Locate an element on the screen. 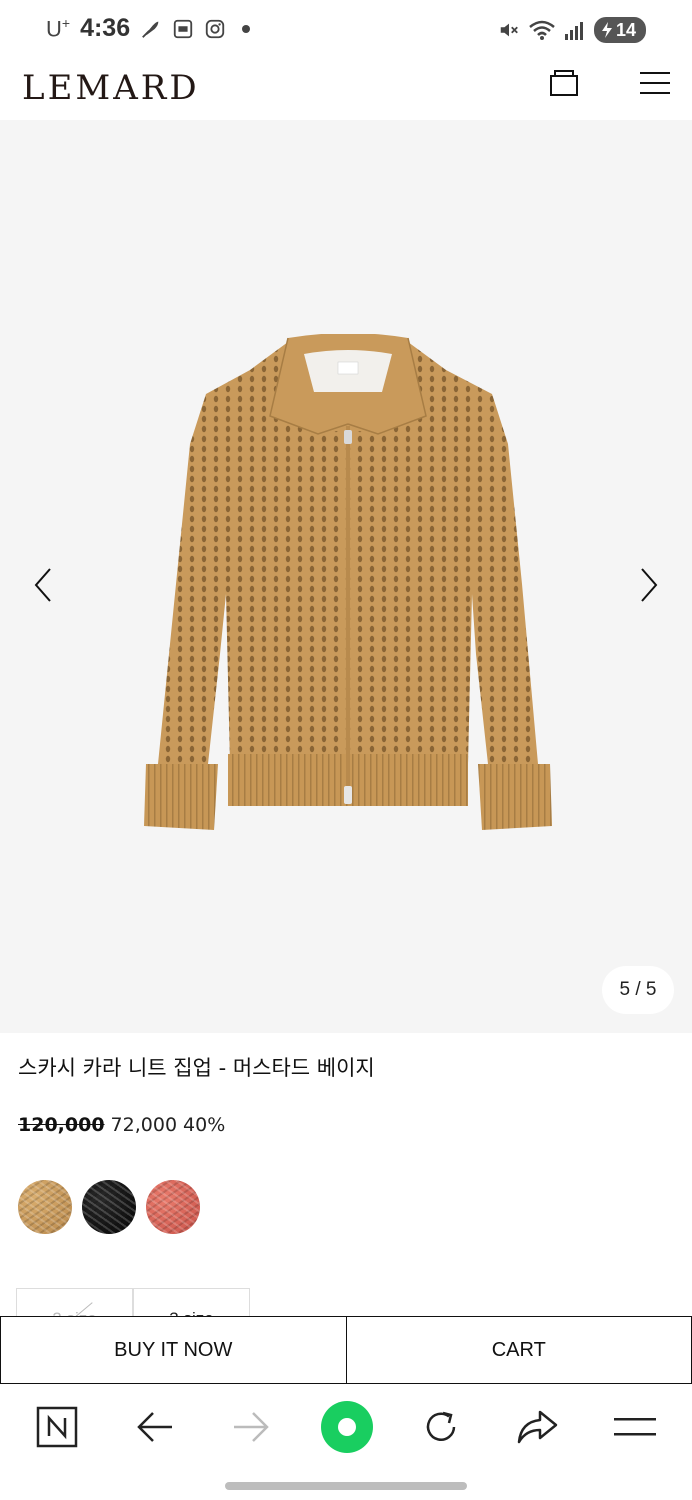 The image size is (692, 1500). arrow-left-icon is located at coordinates (154, 1427).